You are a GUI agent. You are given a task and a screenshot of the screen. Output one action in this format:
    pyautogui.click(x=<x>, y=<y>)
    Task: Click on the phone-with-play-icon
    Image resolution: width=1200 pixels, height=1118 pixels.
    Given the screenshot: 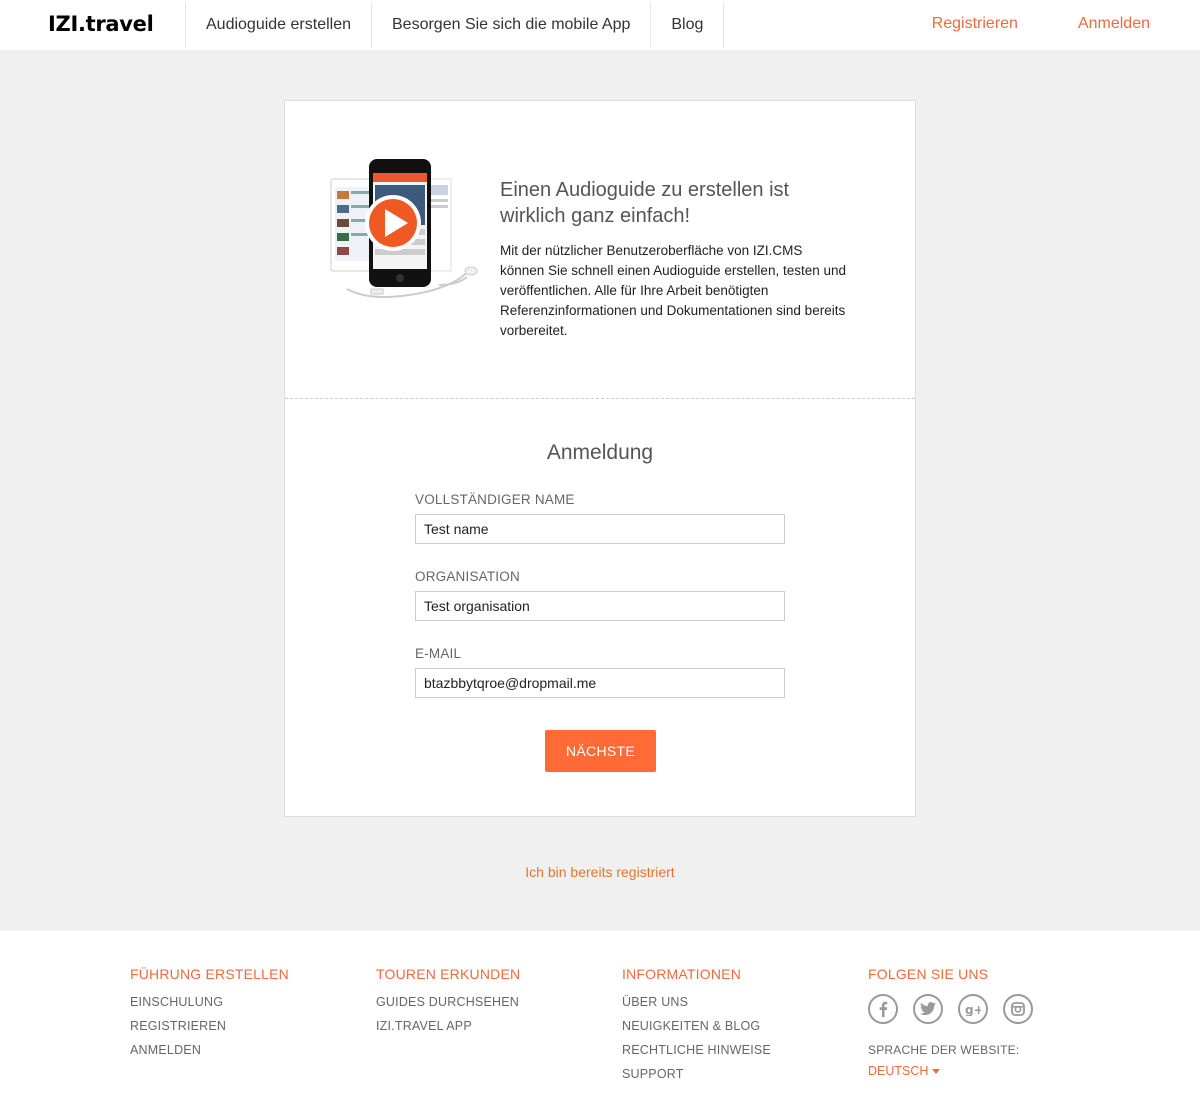 What is the action you would take?
    pyautogui.click(x=404, y=228)
    